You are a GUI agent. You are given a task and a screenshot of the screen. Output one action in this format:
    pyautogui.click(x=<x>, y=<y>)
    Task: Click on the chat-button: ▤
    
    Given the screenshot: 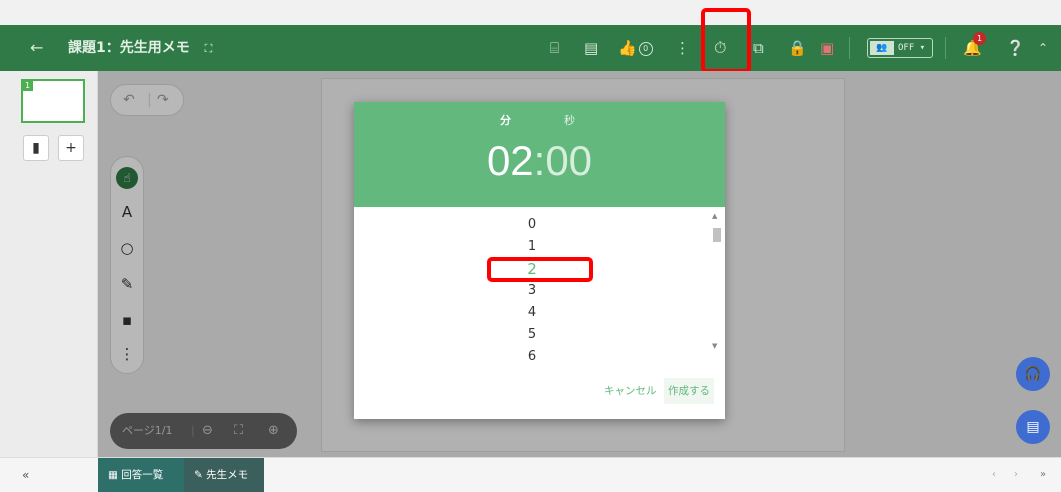 What is the action you would take?
    pyautogui.click(x=1033, y=427)
    